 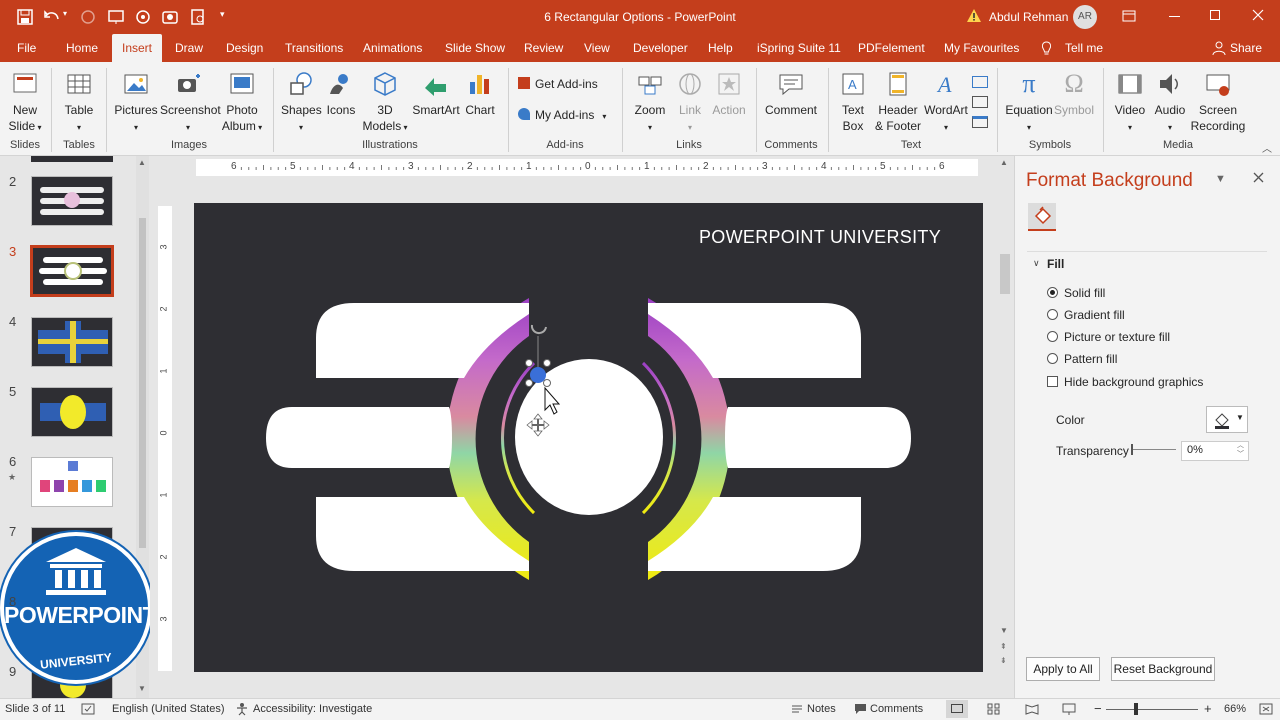 What do you see at coordinates (1240, 450) in the screenshot?
I see `transparency-spinner: ︿ ﹀` at bounding box center [1240, 450].